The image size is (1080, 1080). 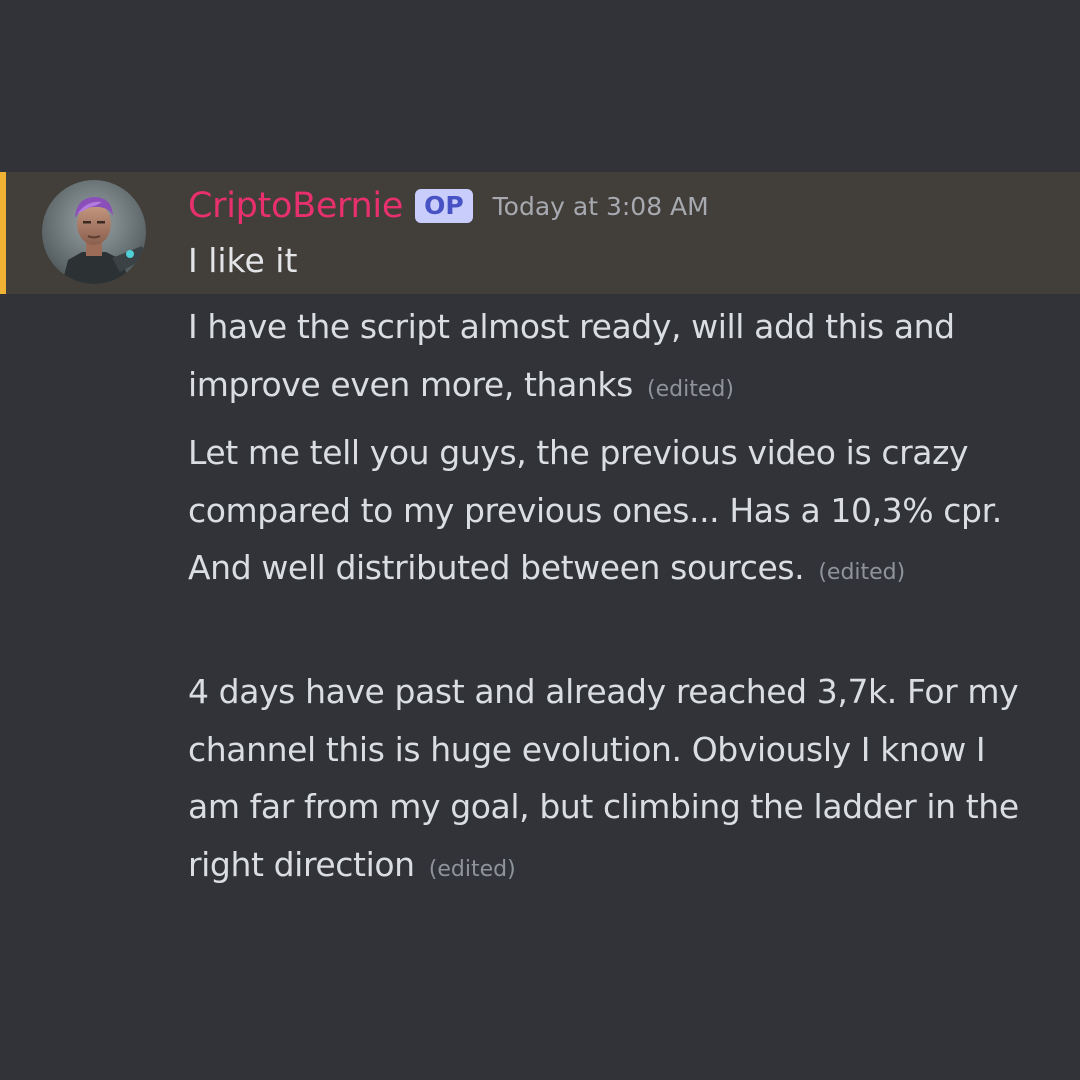 I want to click on message-content: I like it, so click(x=243, y=260).